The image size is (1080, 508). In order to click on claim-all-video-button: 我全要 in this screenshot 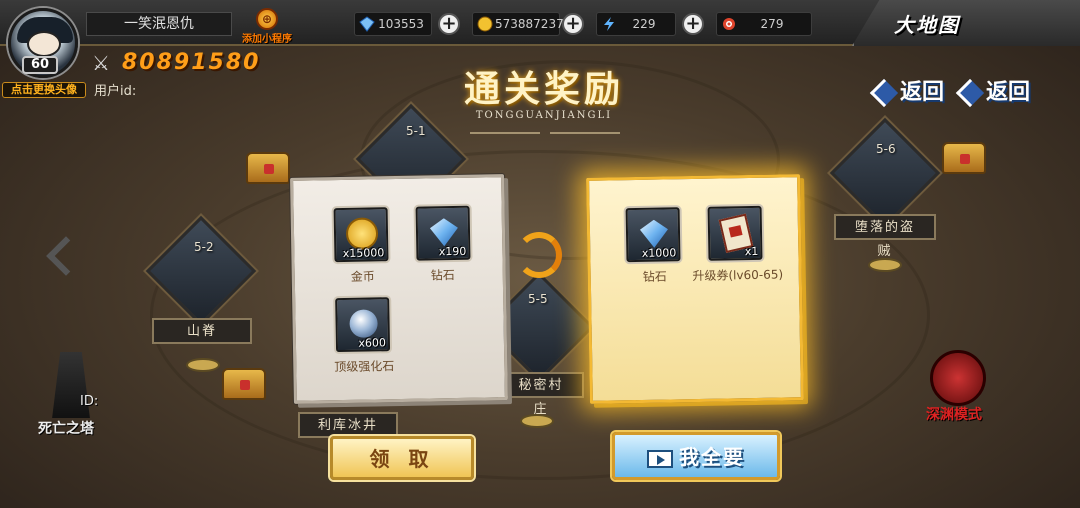, I will do `click(696, 456)`.